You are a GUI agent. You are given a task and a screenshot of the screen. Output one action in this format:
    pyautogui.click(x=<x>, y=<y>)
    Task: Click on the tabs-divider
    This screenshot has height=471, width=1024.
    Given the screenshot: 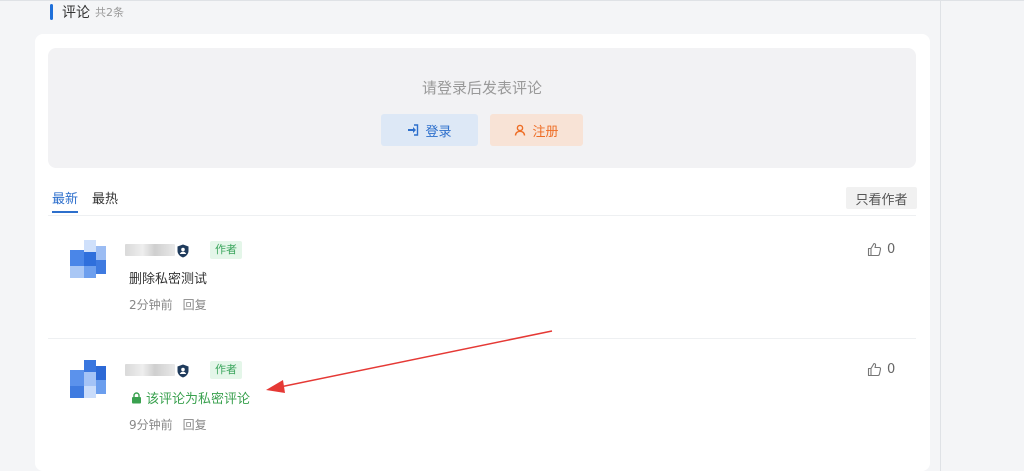 What is the action you would take?
    pyautogui.click(x=482, y=215)
    